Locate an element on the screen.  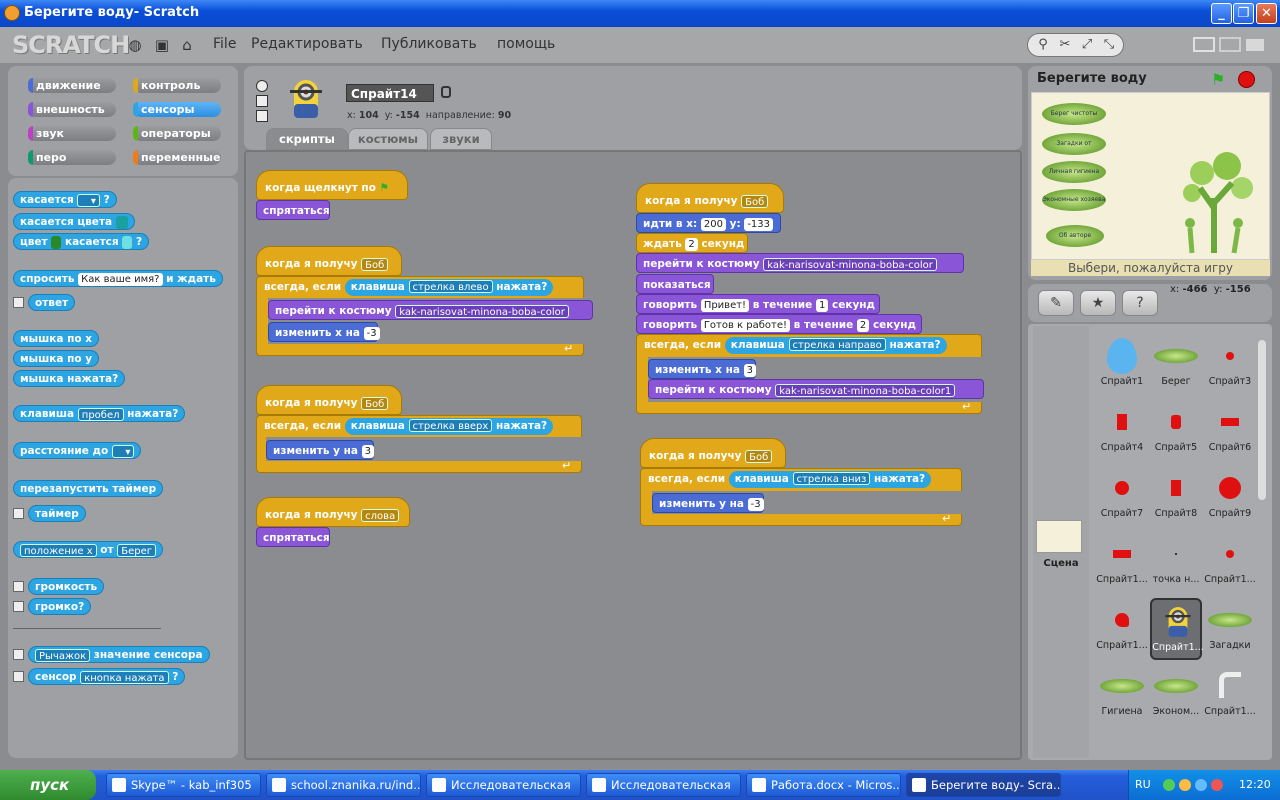
rotate-style-icon is located at coordinates (262, 86).